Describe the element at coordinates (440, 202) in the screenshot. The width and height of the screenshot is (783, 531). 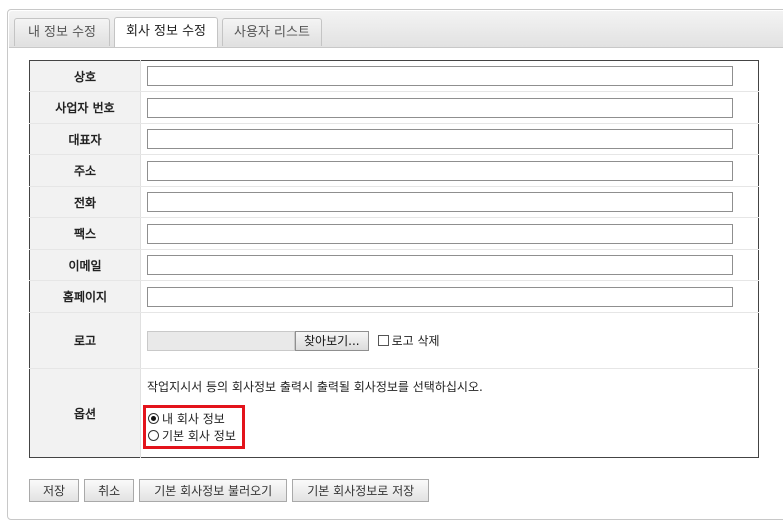
I see `phone-input` at that location.